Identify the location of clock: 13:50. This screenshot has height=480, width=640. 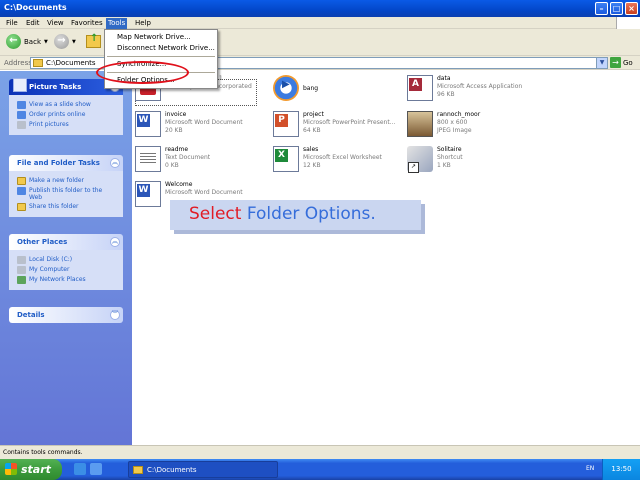
(621, 469).